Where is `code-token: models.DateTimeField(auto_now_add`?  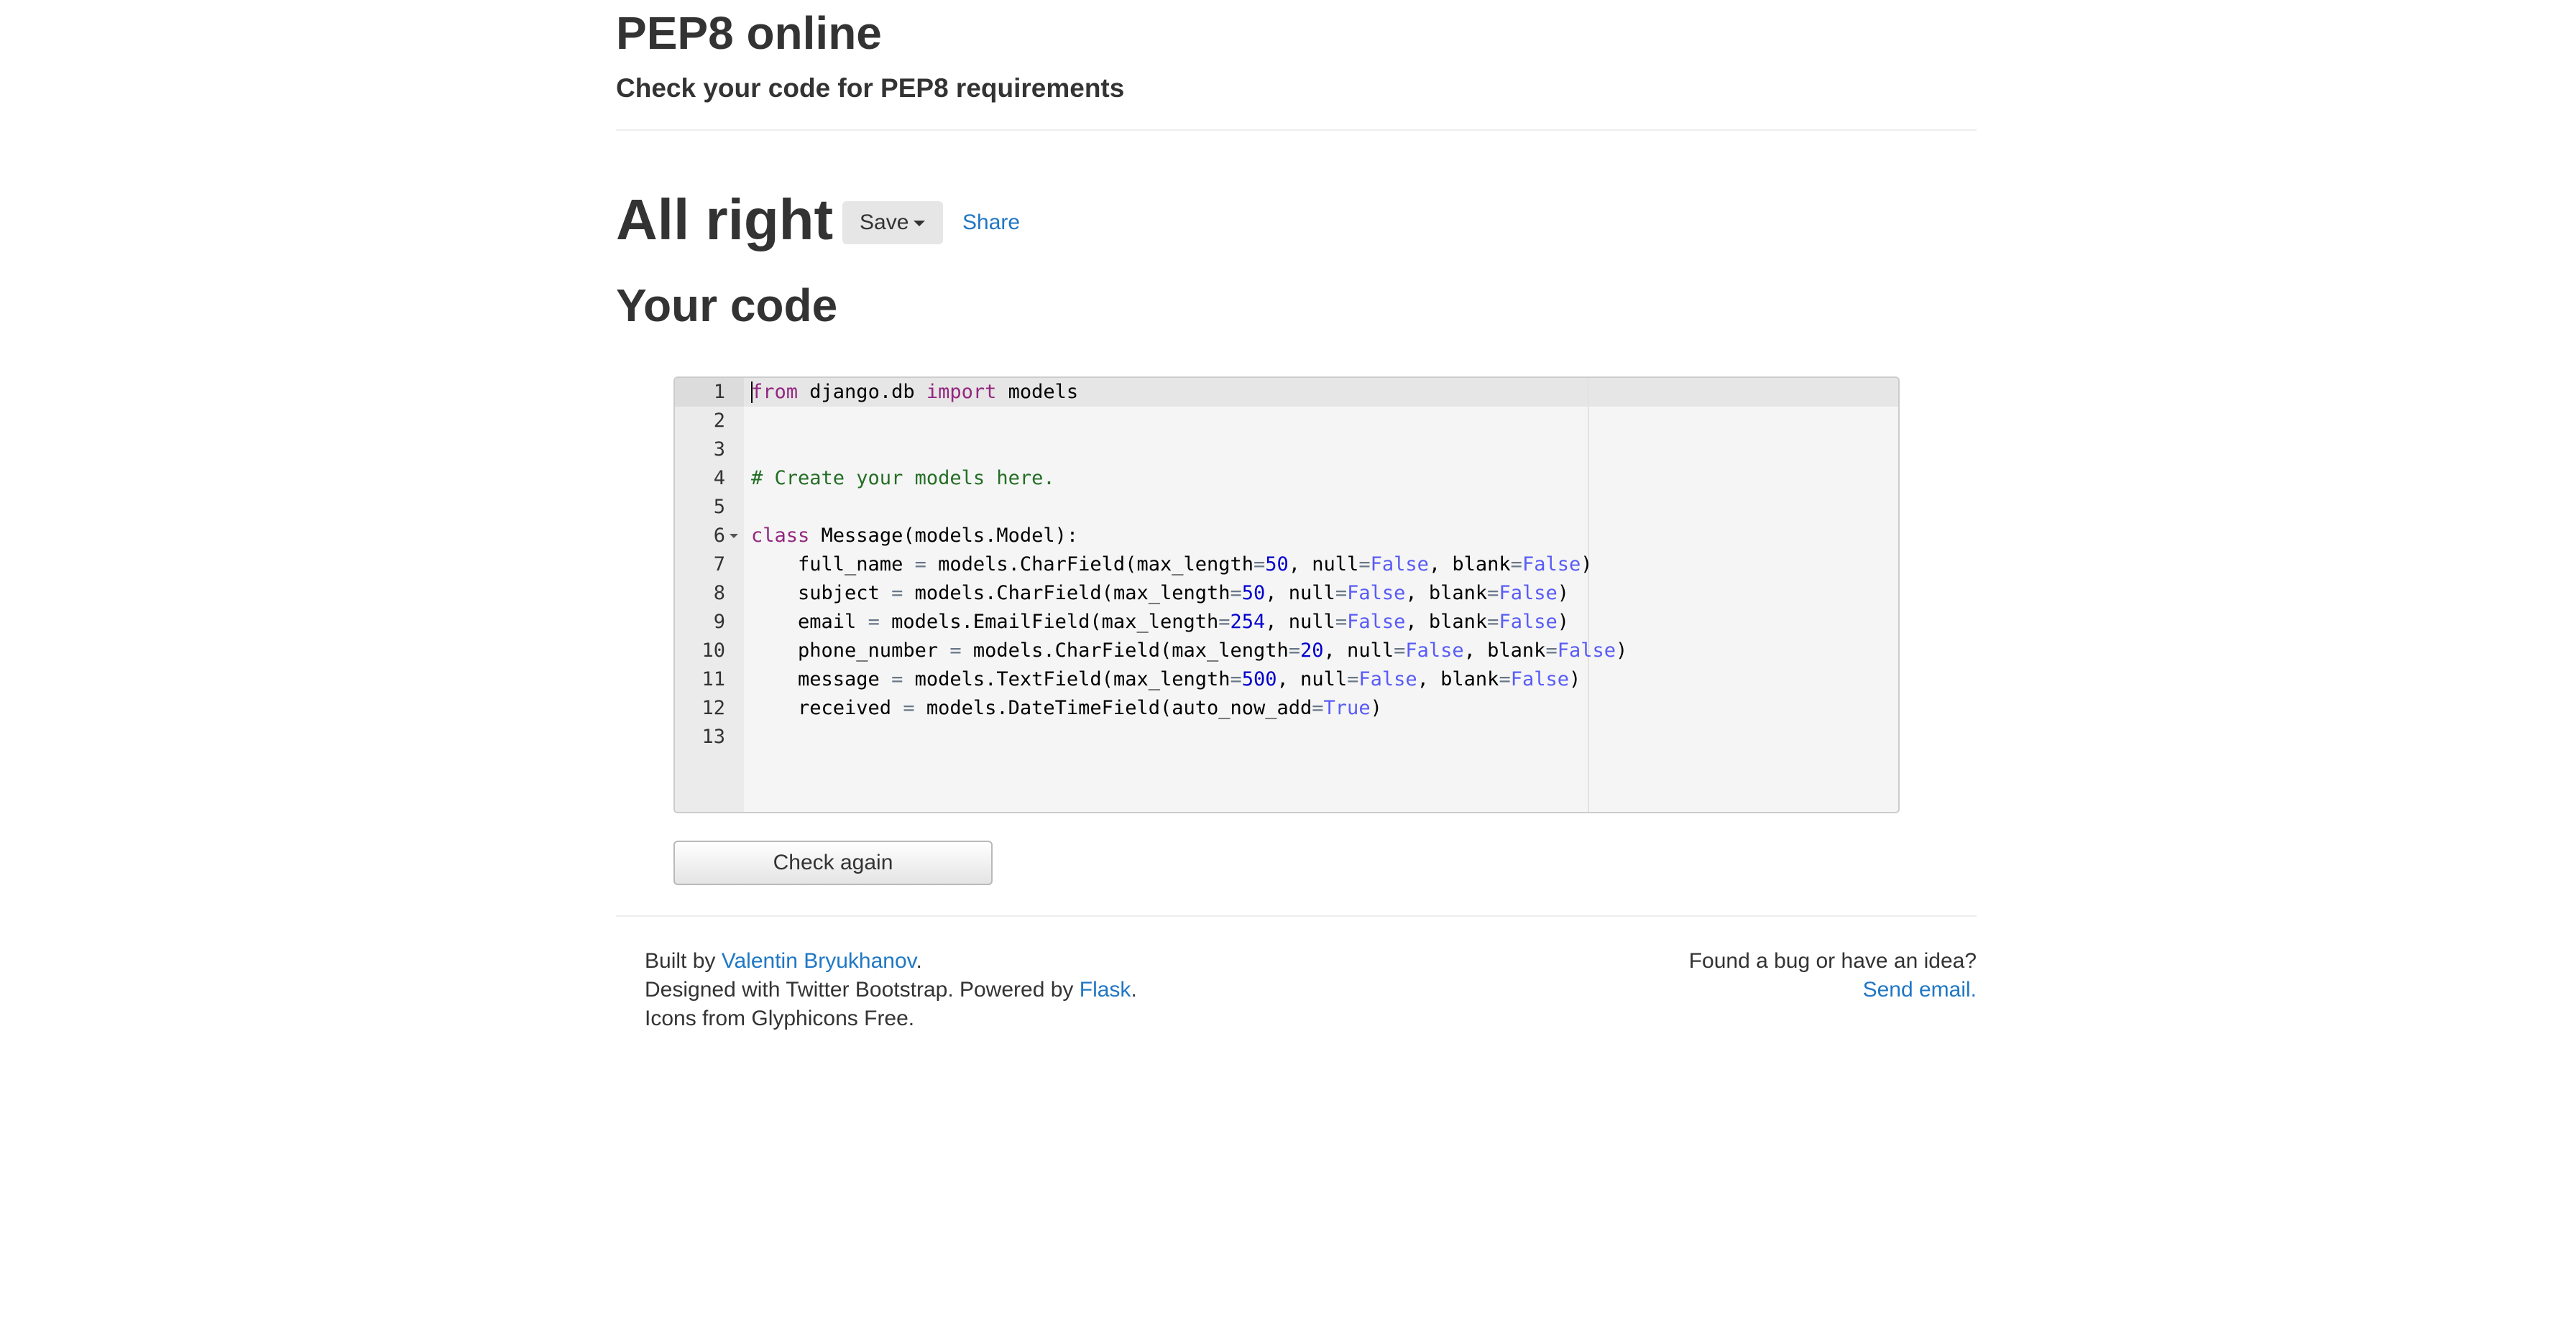 code-token: models.DateTimeField(auto_now_add is located at coordinates (1113, 708).